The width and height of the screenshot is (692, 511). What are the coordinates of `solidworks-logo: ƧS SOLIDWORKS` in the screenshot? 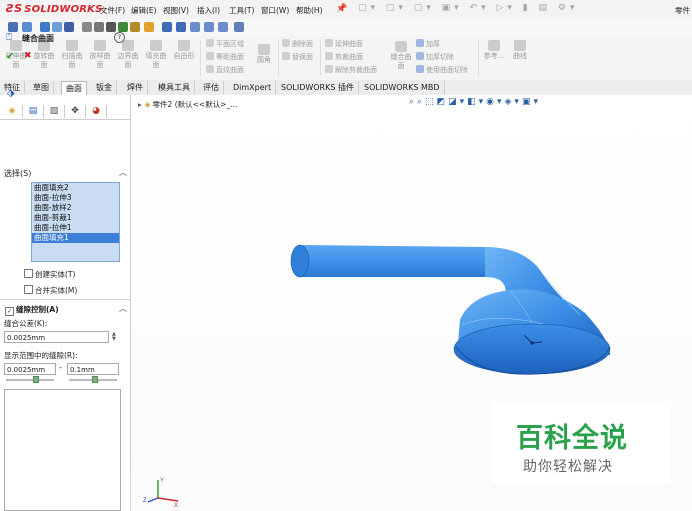 It's located at (54, 8).